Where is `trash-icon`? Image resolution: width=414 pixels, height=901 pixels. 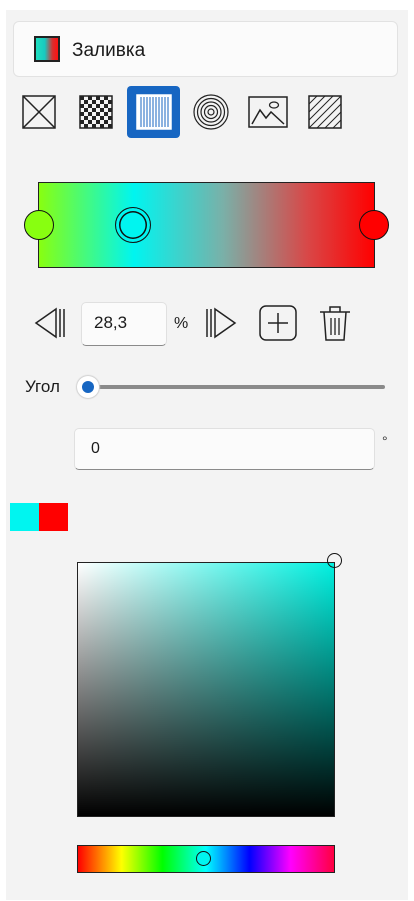
trash-icon is located at coordinates (335, 323).